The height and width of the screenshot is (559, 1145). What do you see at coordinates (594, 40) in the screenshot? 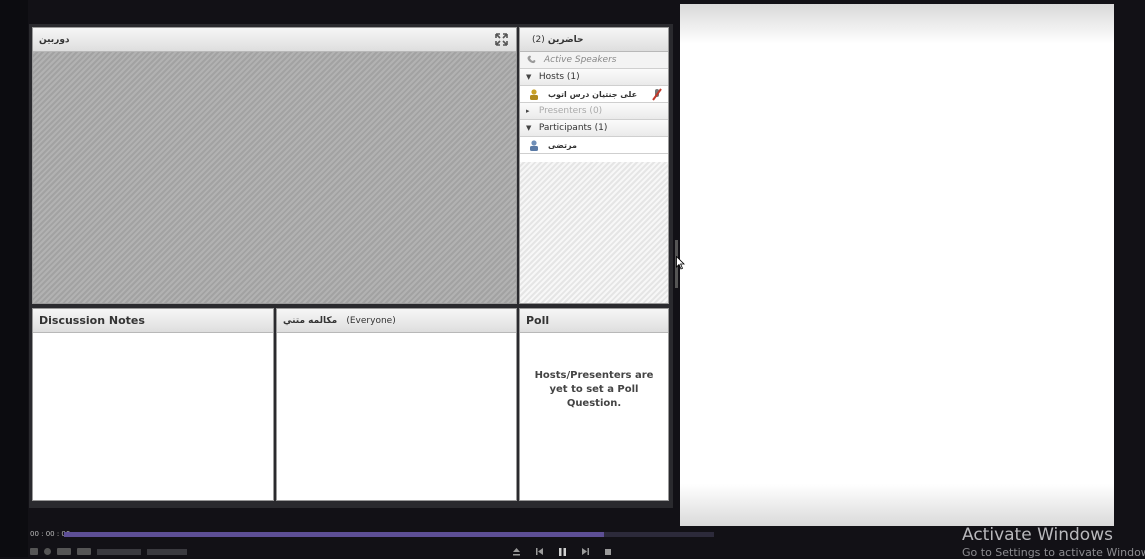
I see `attendees-pod-header: حاضرين (2)` at bounding box center [594, 40].